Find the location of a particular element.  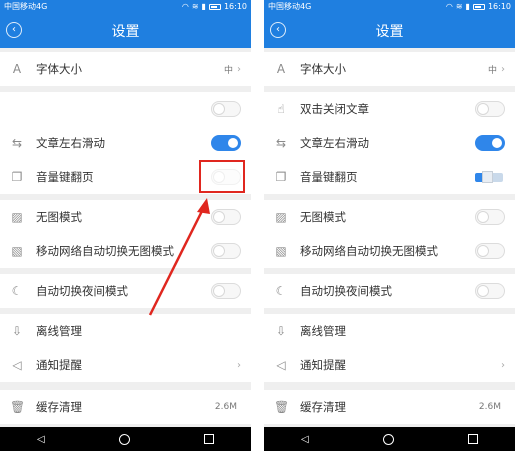

toggle-volume-page-turn is located at coordinates (490, 177).